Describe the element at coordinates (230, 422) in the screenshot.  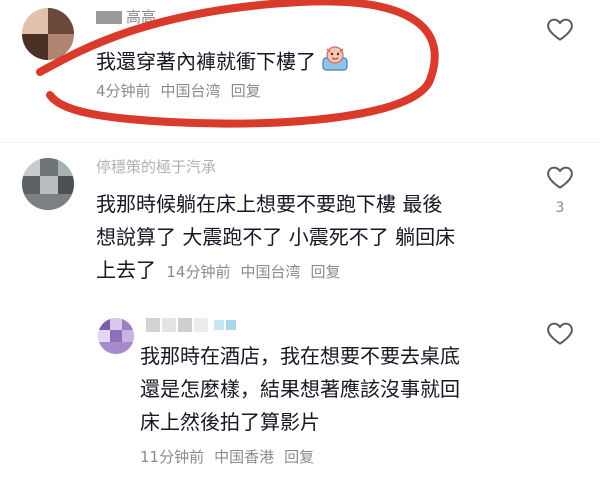
I see `comment-text-line: 床上然後拍了算影片` at that location.